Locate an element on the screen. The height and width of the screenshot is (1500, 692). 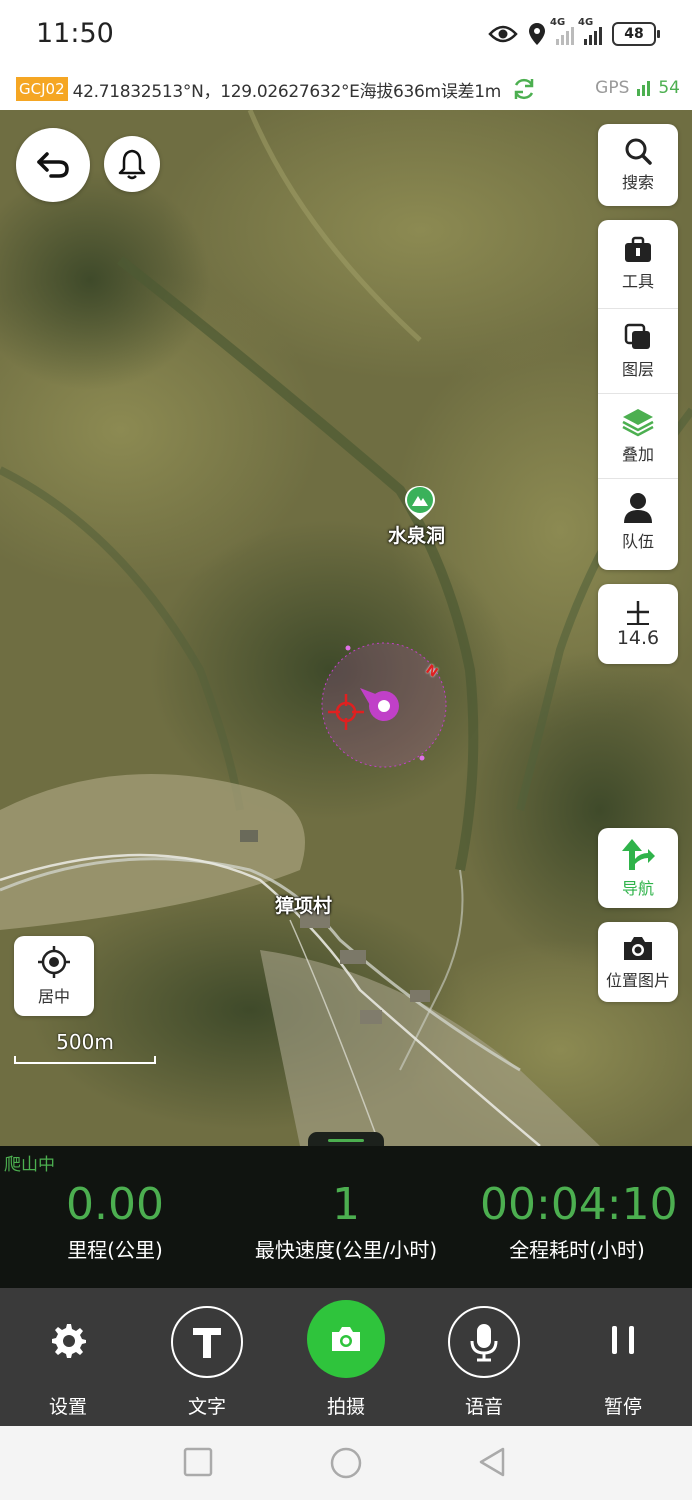
zoom-level: 14.6 is located at coordinates (638, 638).